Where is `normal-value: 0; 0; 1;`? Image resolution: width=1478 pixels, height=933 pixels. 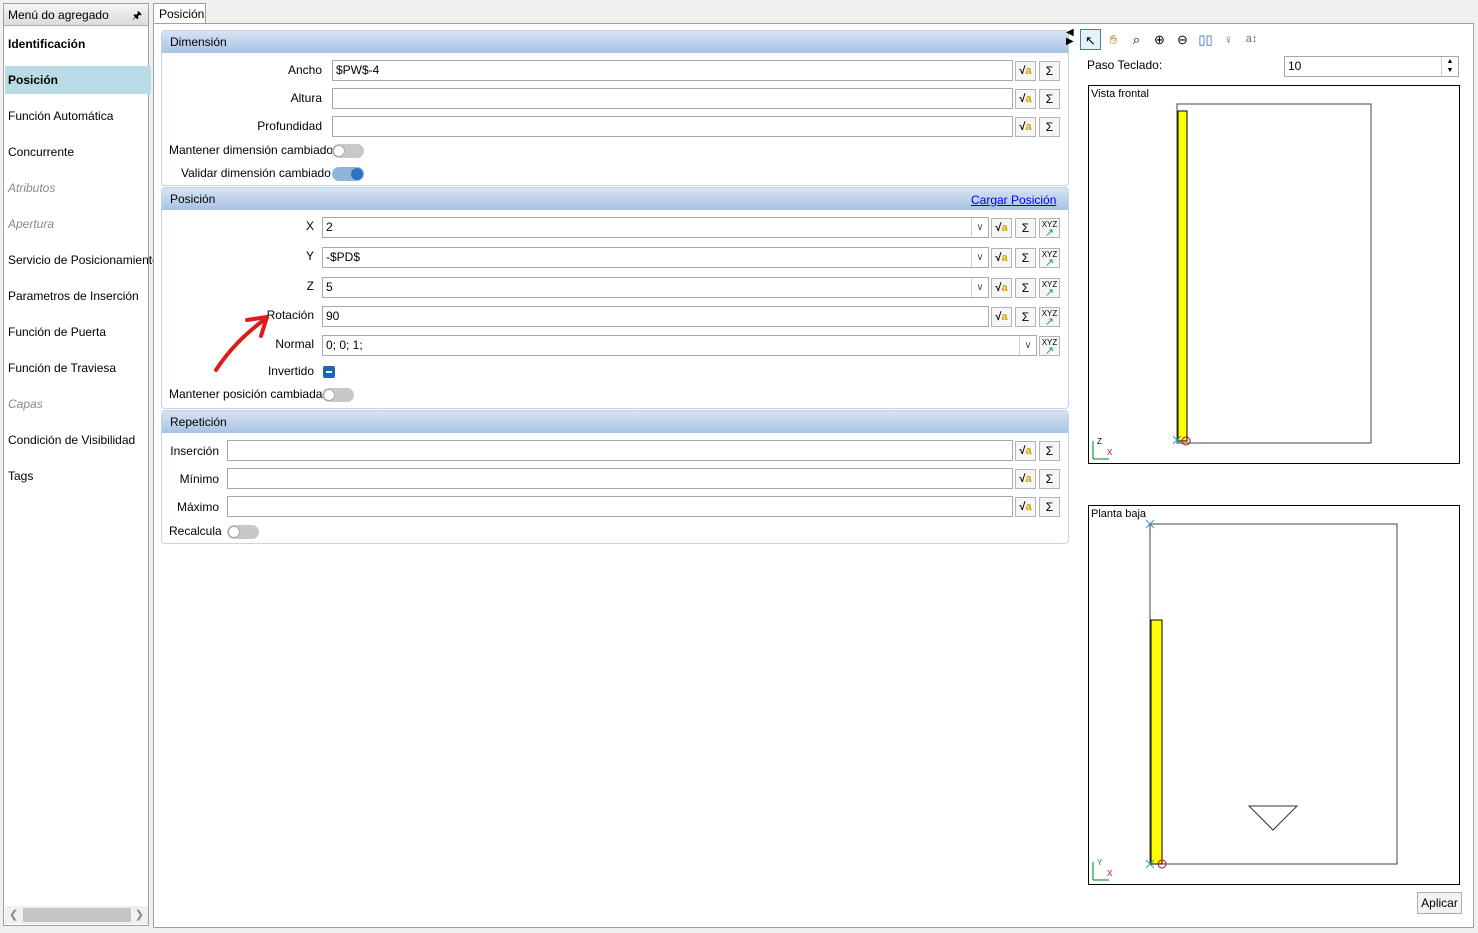 normal-value: 0; 0; 1; is located at coordinates (344, 345).